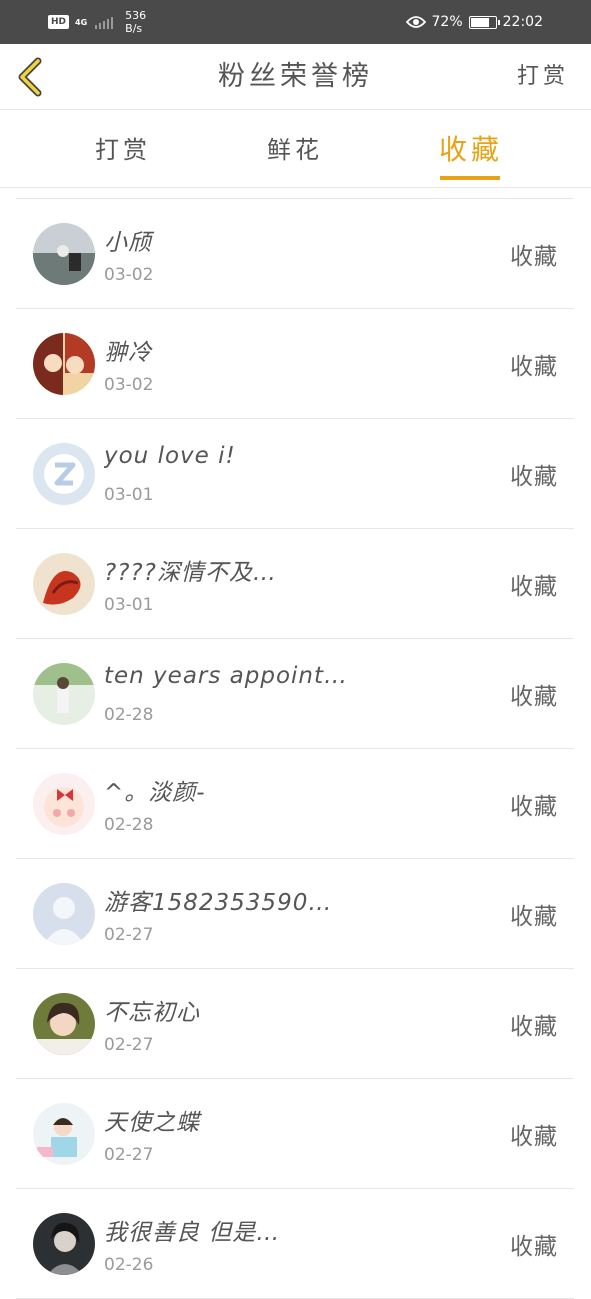 Image resolution: width=591 pixels, height=1299 pixels. Describe the element at coordinates (447, 22) in the screenshot. I see `battery-percent: 72%` at that location.